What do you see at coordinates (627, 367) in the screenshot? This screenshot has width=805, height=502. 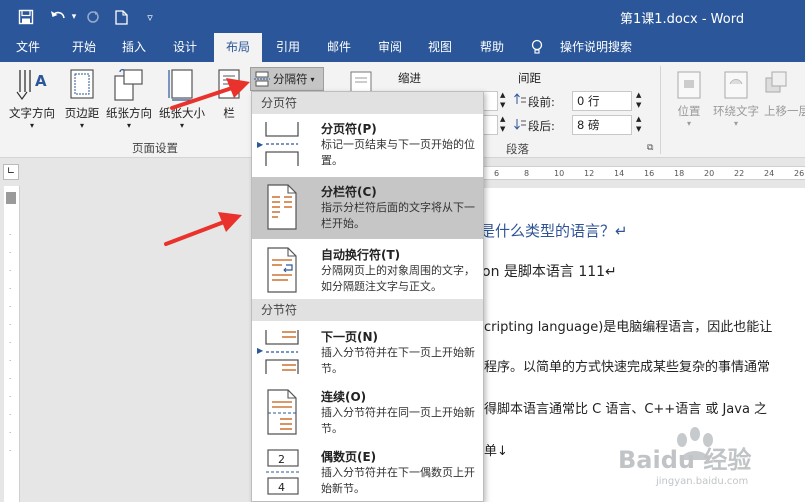 I see `doc-line: 程序。以简单的方式快速完成某些复杂的事情通常` at bounding box center [627, 367].